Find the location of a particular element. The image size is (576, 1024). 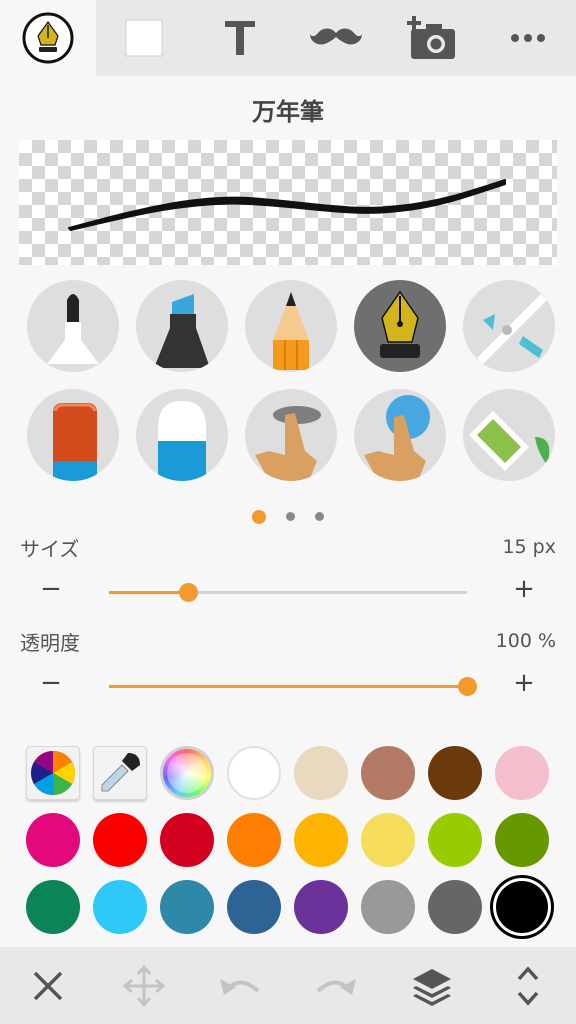

eyedropper-button is located at coordinates (120, 773).